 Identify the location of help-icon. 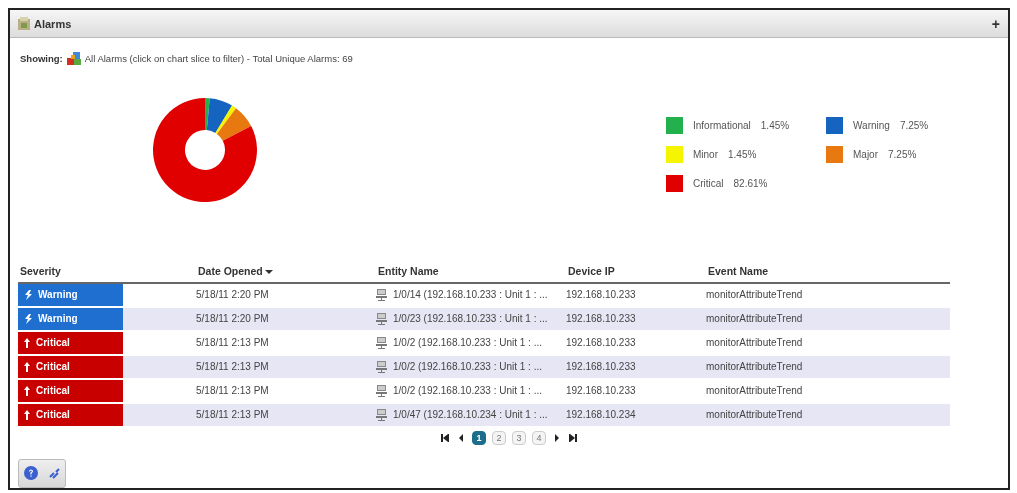
(31, 473).